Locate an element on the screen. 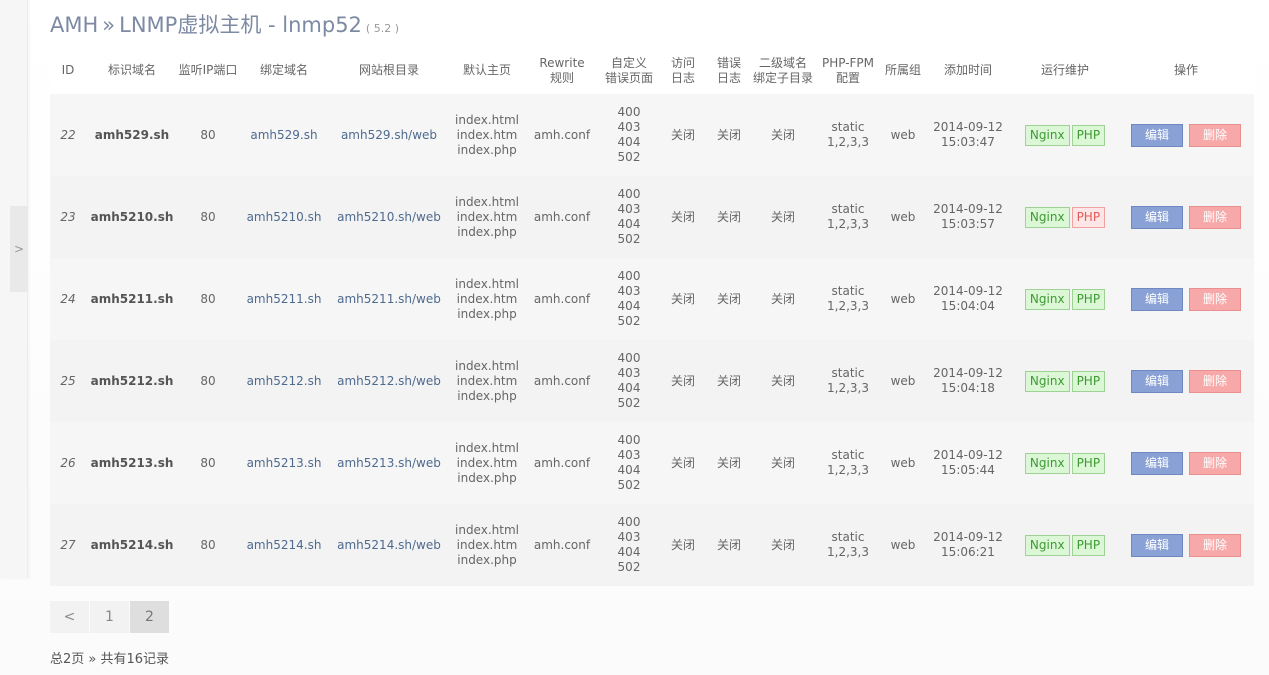  web-root-link: amh5214.sh/web is located at coordinates (389, 545).